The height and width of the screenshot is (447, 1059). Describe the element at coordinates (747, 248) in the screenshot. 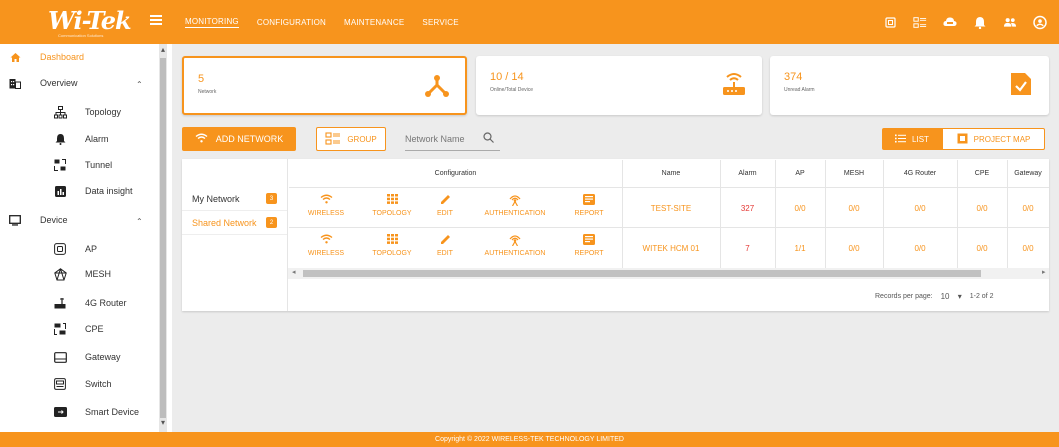

I see `alarm-count: 7` at that location.